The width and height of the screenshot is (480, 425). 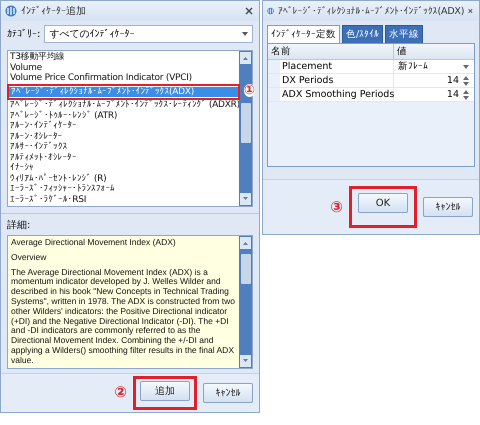 I want to click on callout-number: ②, so click(x=120, y=392).